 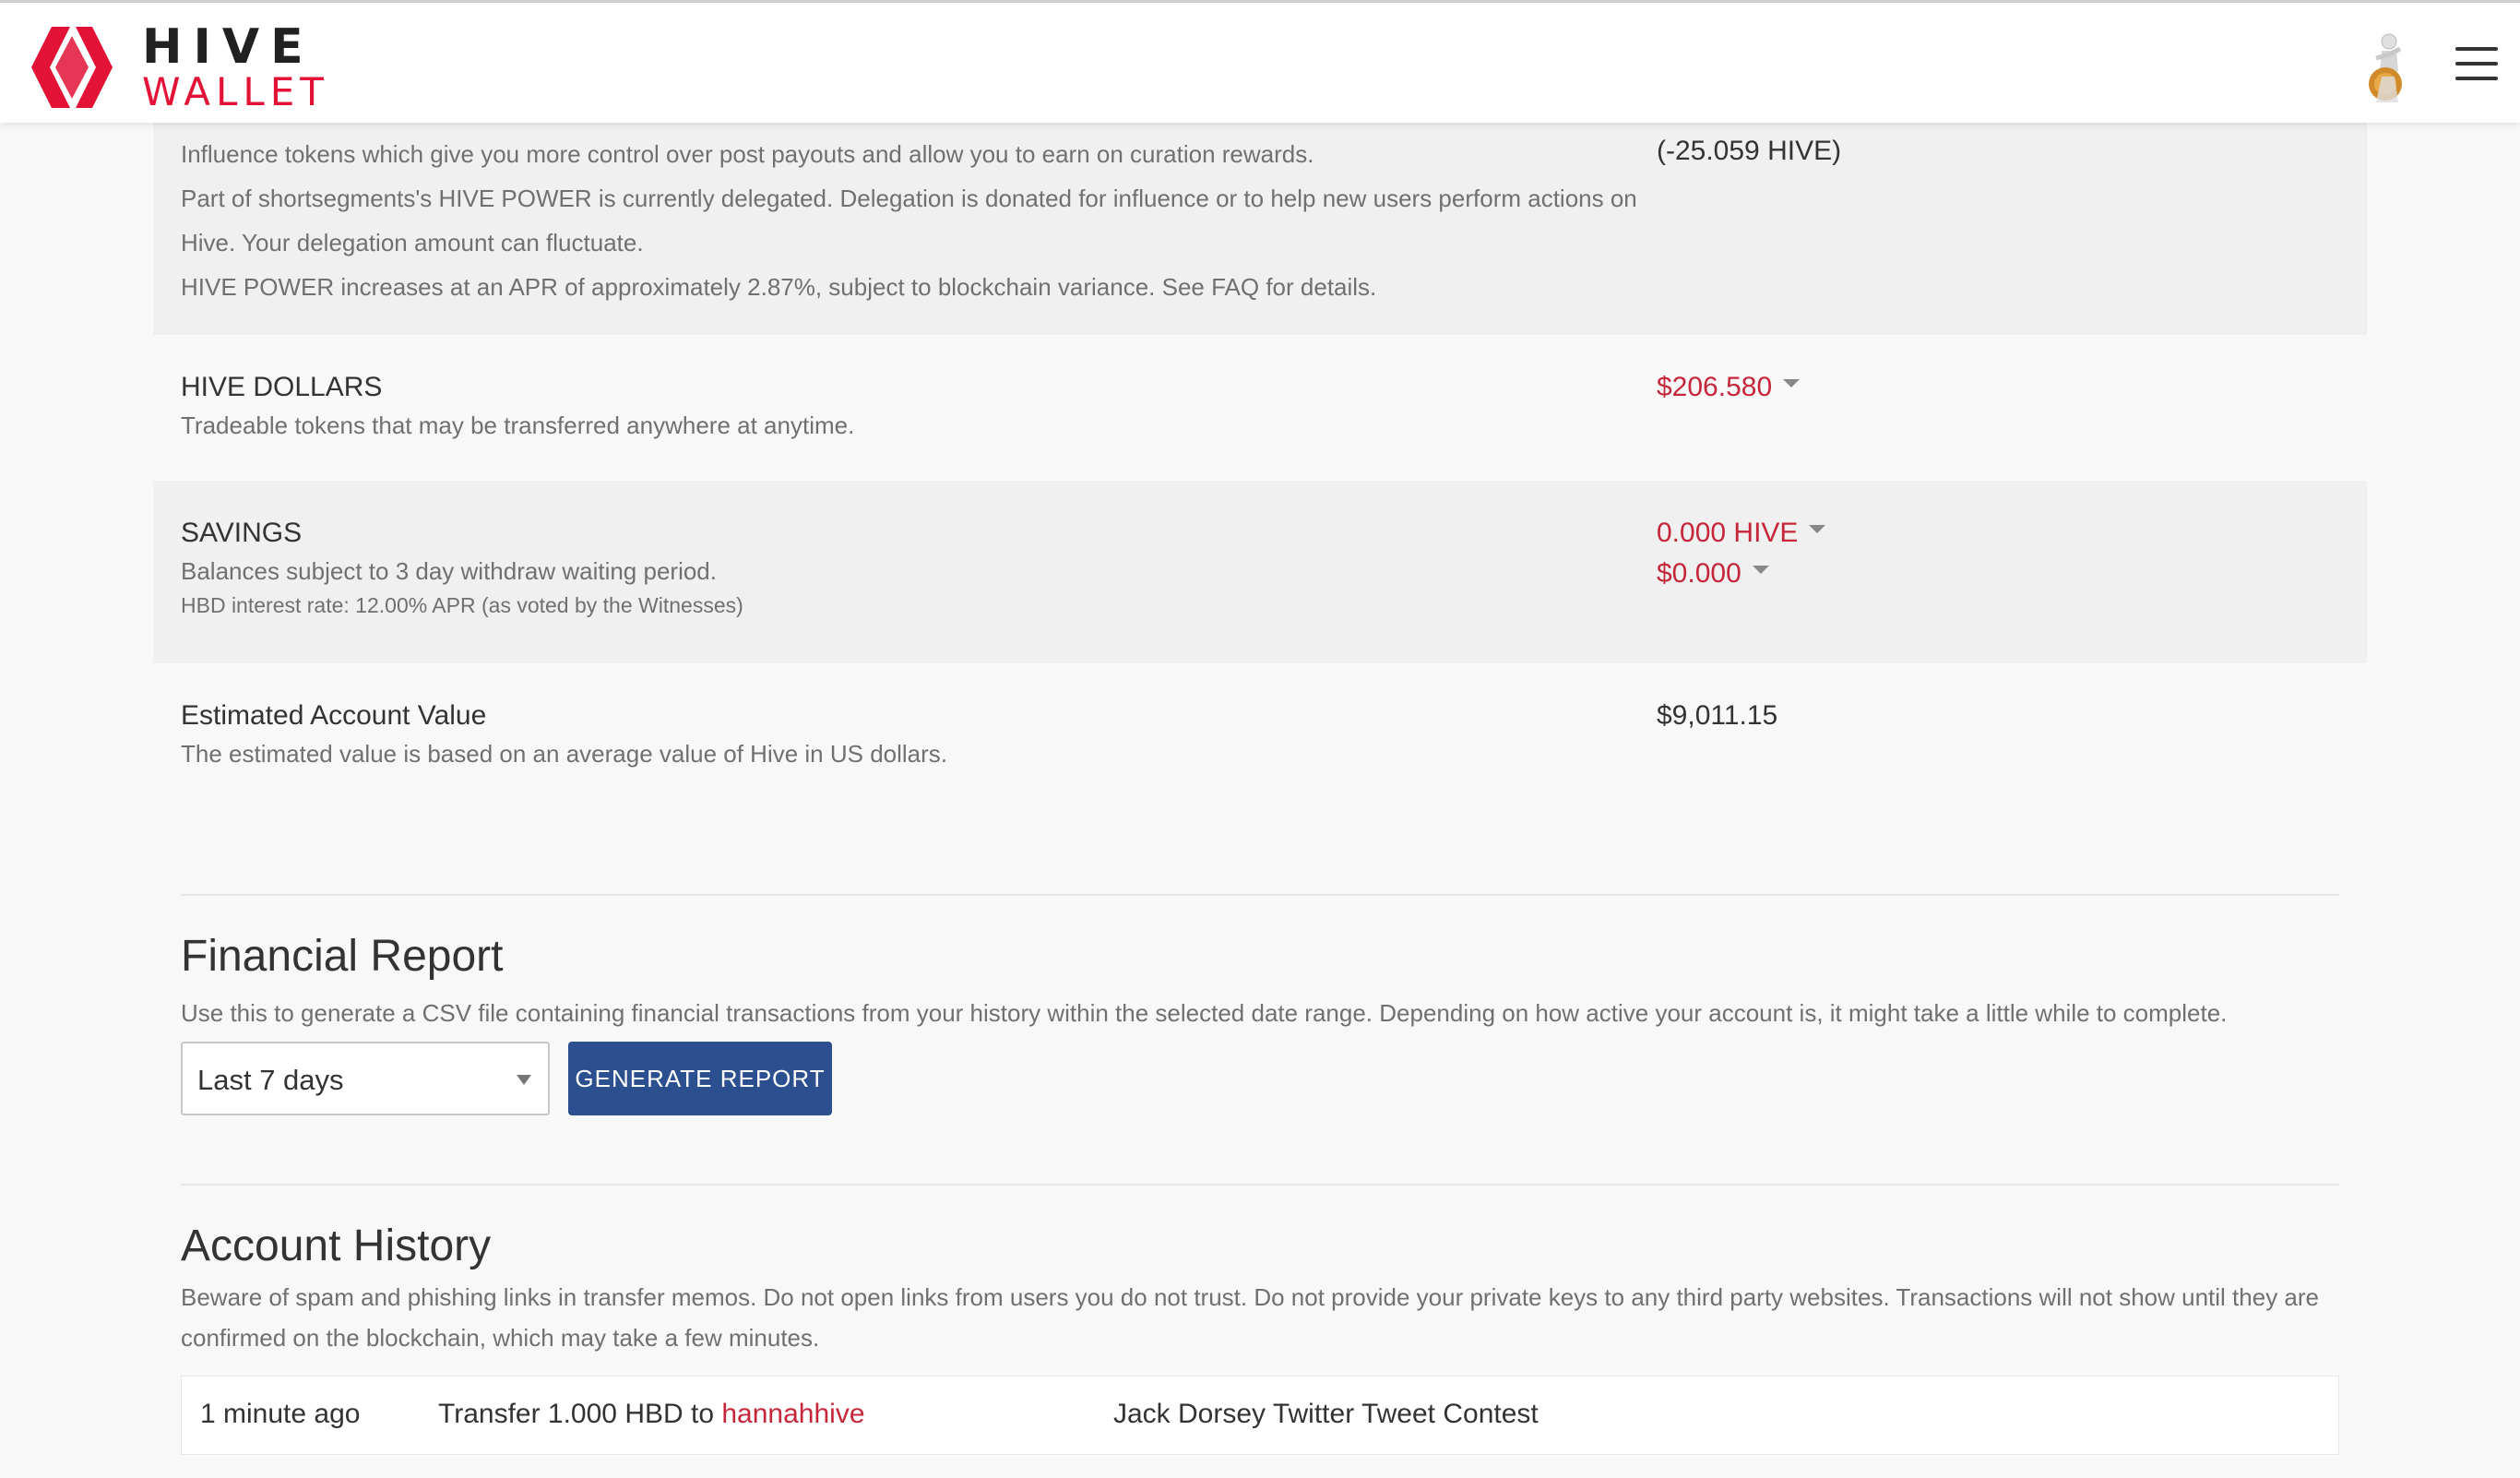 I want to click on logo-text-wallet: WALLET, so click(x=235, y=91).